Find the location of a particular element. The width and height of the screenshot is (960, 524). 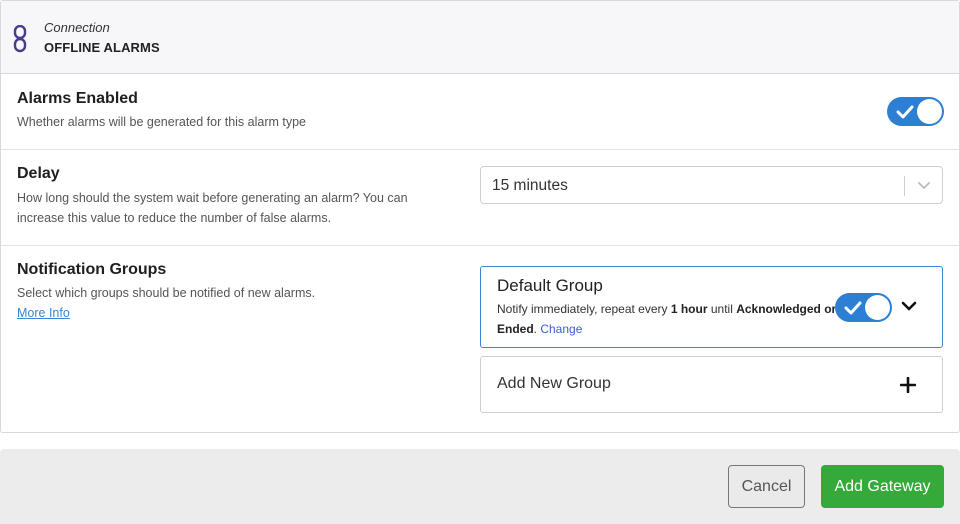

alarms-enabled-title: Alarms Enabled is located at coordinates (77, 98).